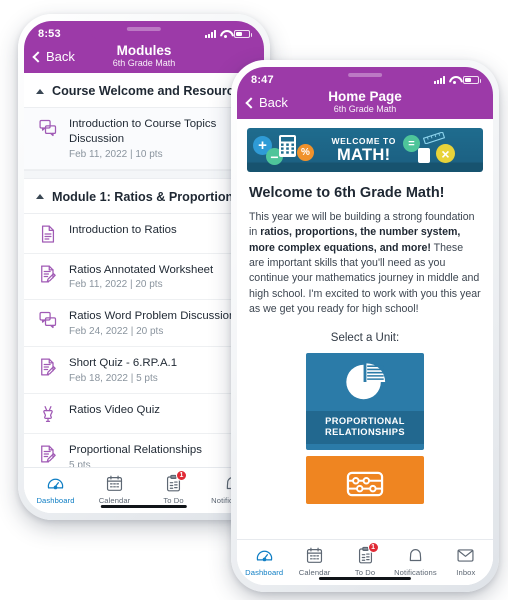  What do you see at coordinates (48, 414) in the screenshot?
I see `quiz-rocket-icon` at bounding box center [48, 414].